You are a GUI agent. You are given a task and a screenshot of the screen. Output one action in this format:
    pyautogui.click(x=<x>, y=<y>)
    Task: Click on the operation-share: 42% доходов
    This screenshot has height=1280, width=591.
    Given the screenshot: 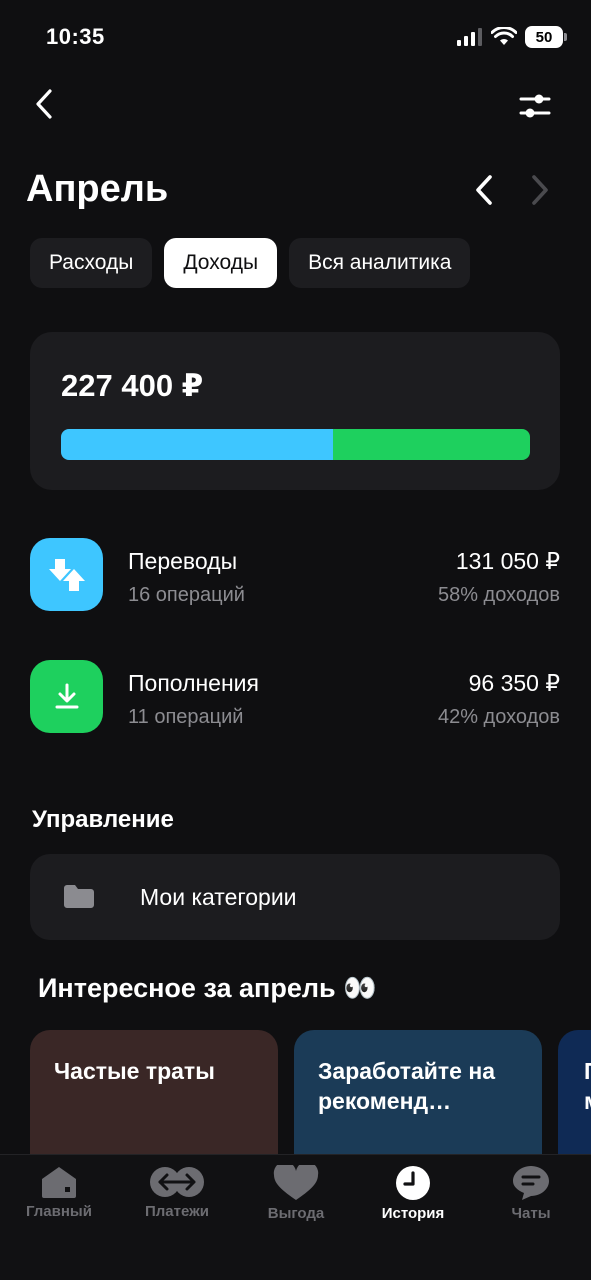 What is the action you would take?
    pyautogui.click(x=498, y=717)
    